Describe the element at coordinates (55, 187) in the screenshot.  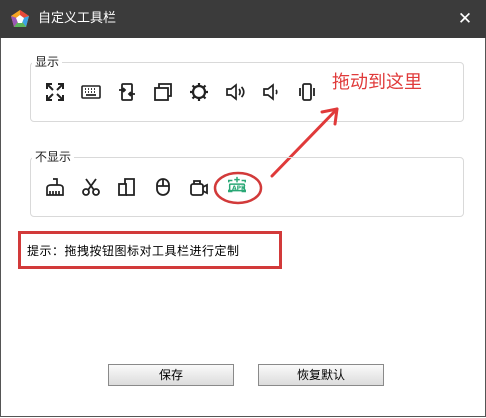
I see `clean-icon` at that location.